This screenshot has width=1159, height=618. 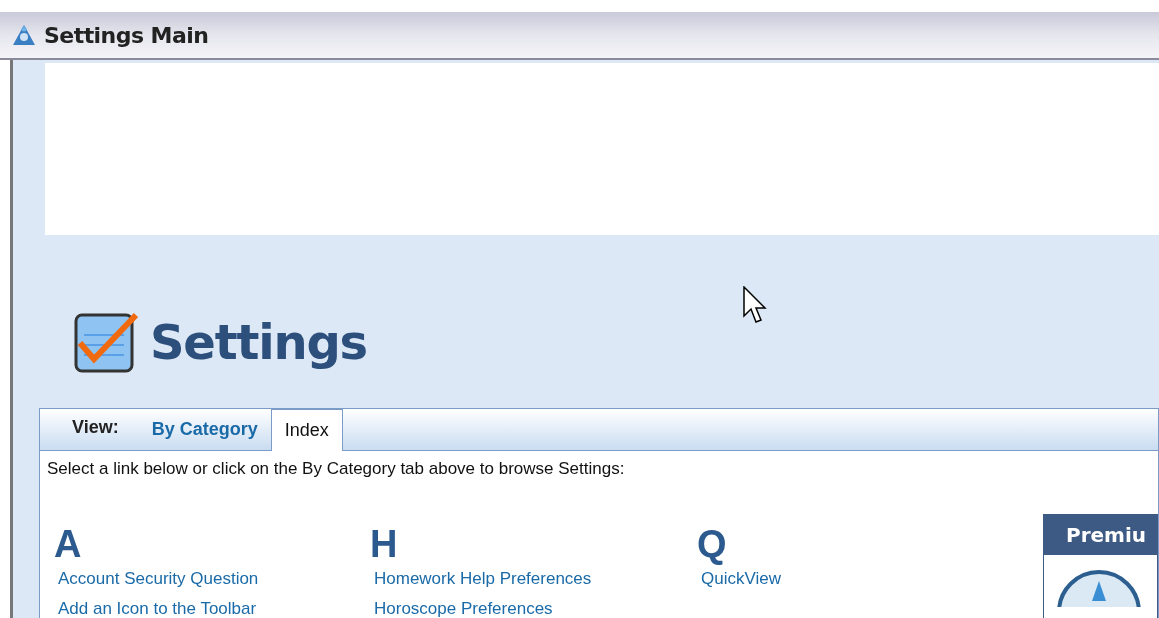 What do you see at coordinates (1100, 534) in the screenshot?
I see `premium-header: Premiu` at bounding box center [1100, 534].